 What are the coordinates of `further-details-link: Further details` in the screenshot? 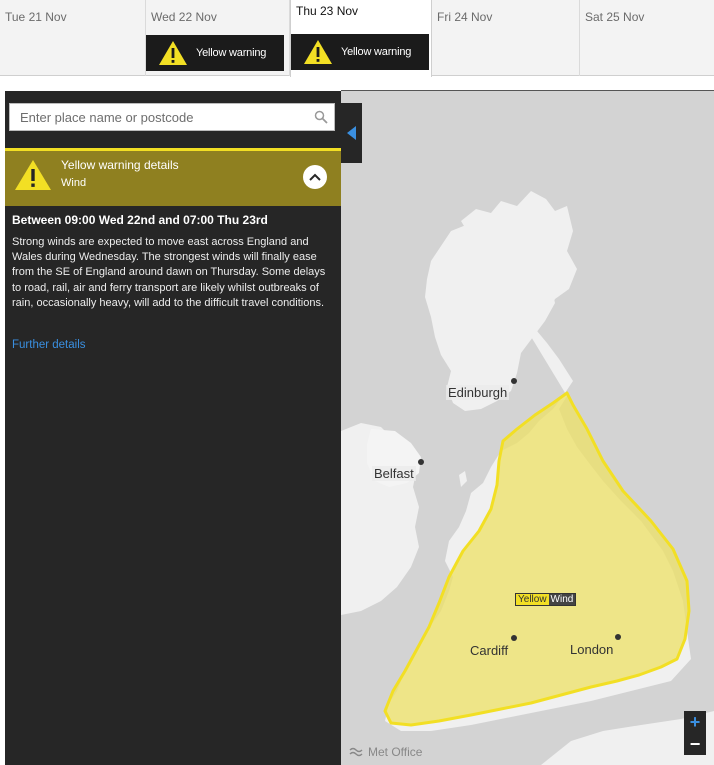 It's located at (49, 345).